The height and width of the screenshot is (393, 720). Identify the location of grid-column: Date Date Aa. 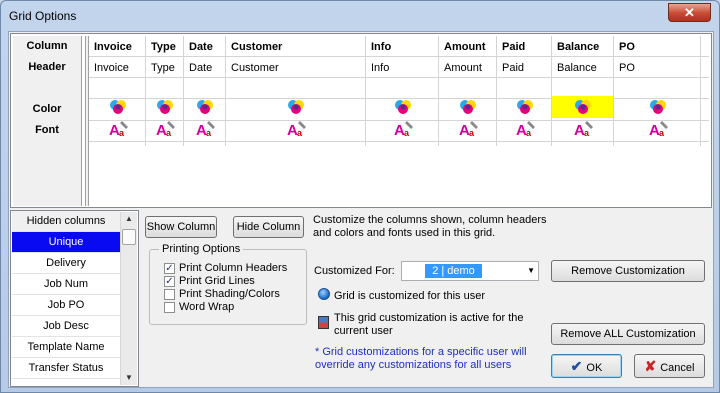
(205, 91).